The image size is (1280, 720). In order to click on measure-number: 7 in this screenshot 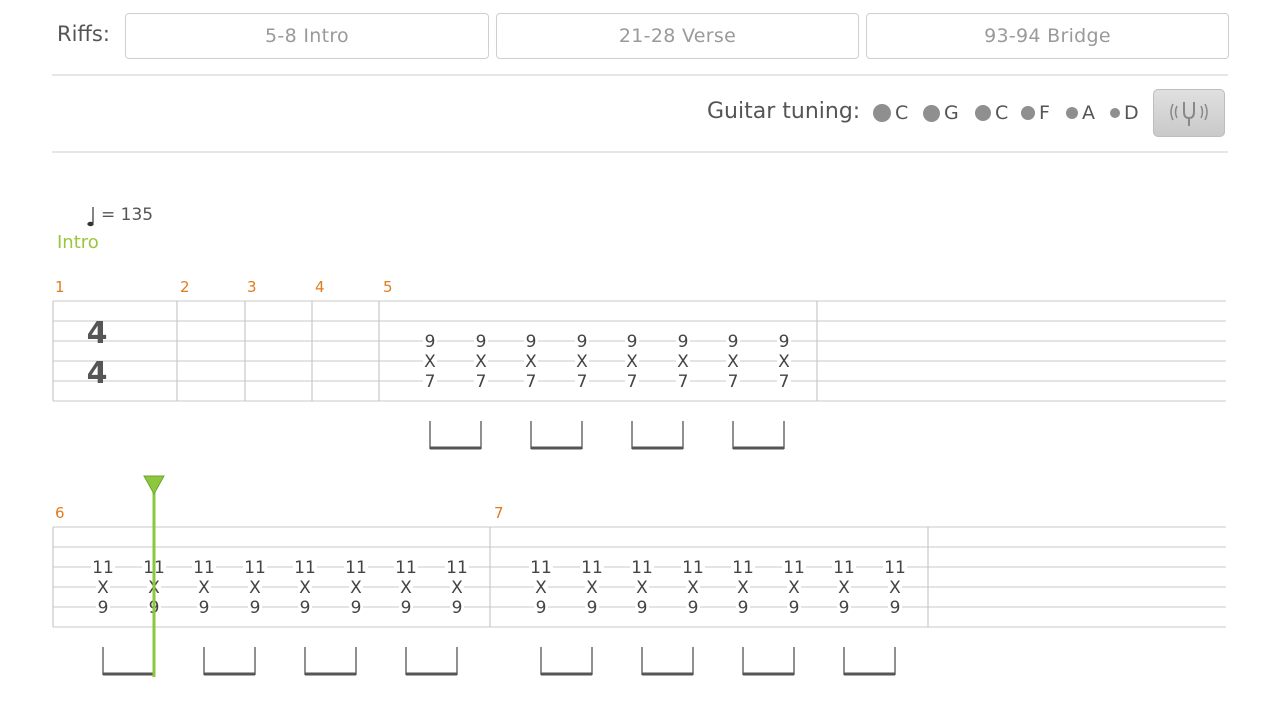, I will do `click(499, 513)`.